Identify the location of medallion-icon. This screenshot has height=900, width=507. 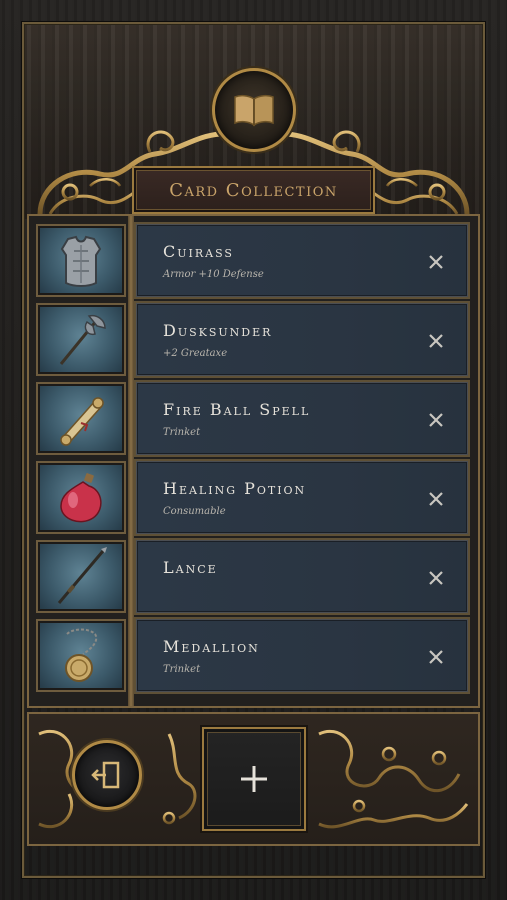
(81, 655).